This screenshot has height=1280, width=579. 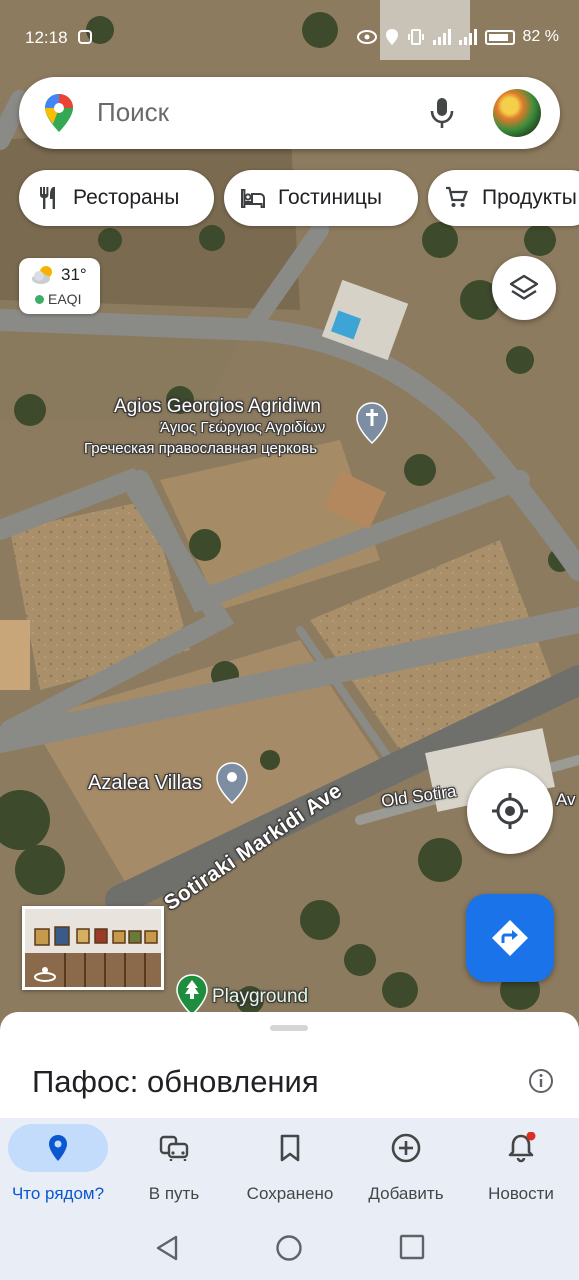 I want to click on playground-label: Playground, so click(x=260, y=997).